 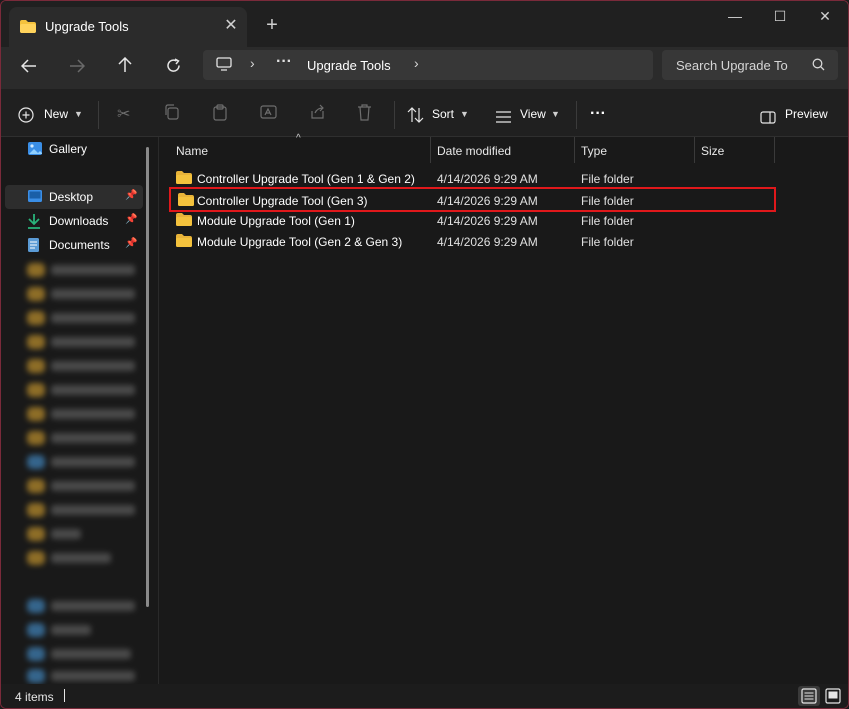 I want to click on details-view-icon, so click(x=809, y=696).